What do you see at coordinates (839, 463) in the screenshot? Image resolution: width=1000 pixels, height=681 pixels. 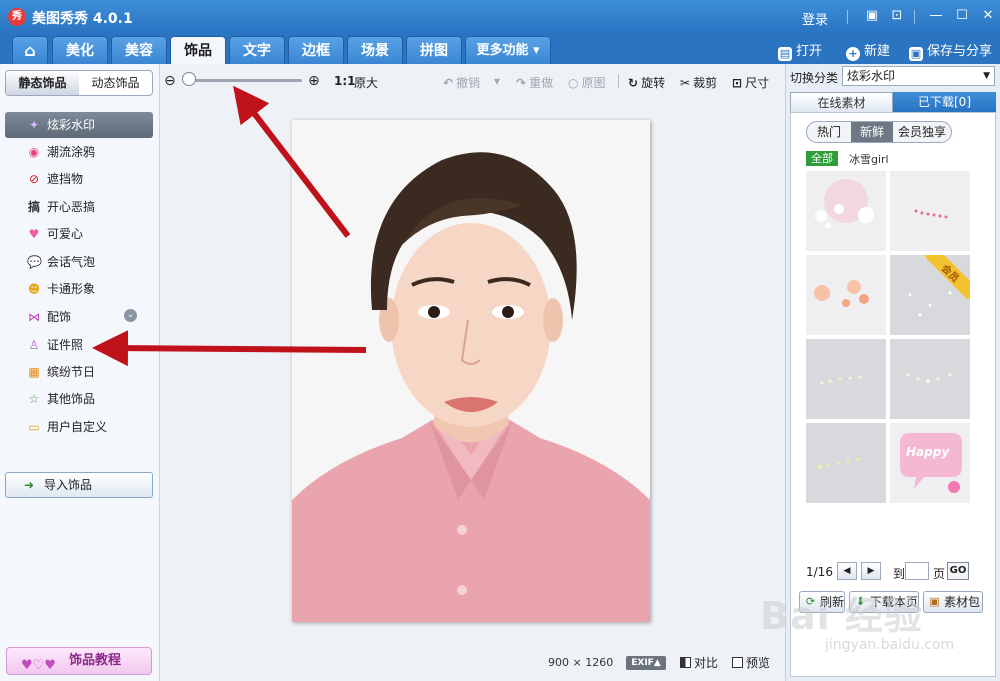 I see `gold-trail-thumbnail` at bounding box center [839, 463].